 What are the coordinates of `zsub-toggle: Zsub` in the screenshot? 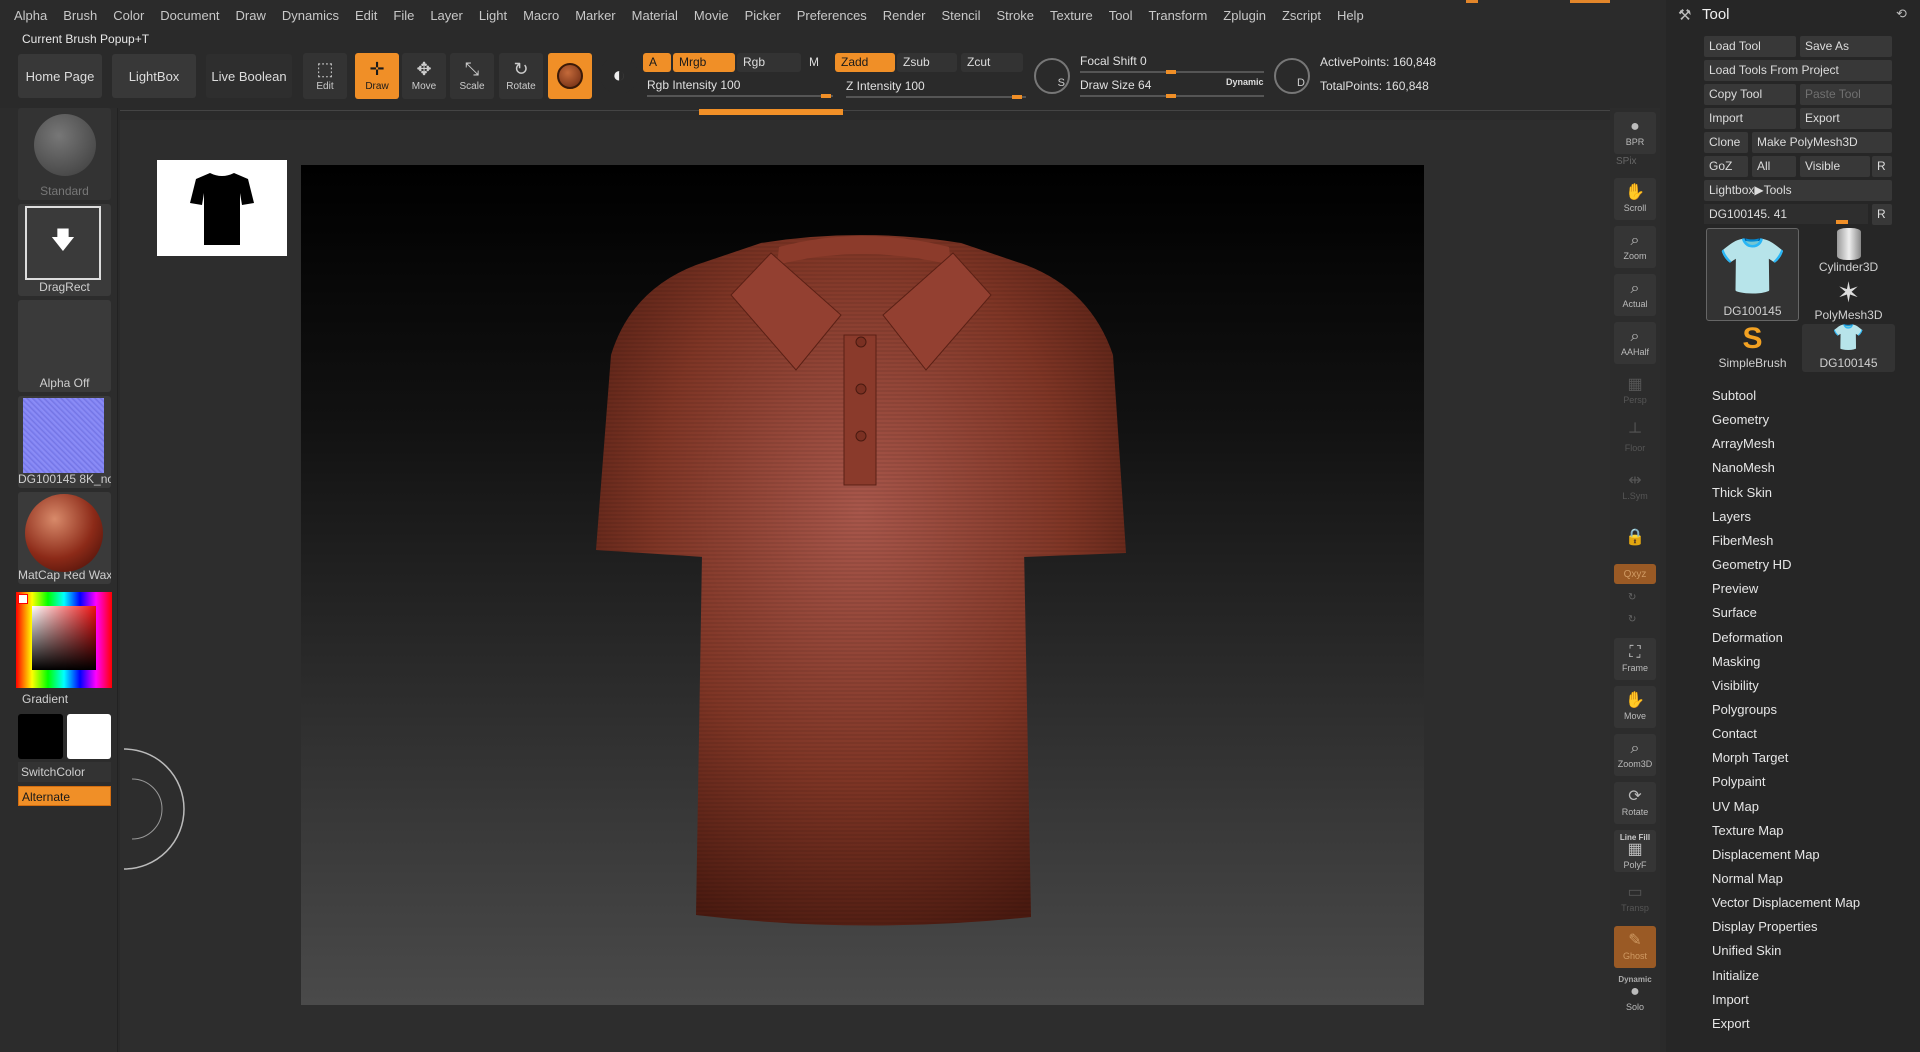 It's located at (927, 62).